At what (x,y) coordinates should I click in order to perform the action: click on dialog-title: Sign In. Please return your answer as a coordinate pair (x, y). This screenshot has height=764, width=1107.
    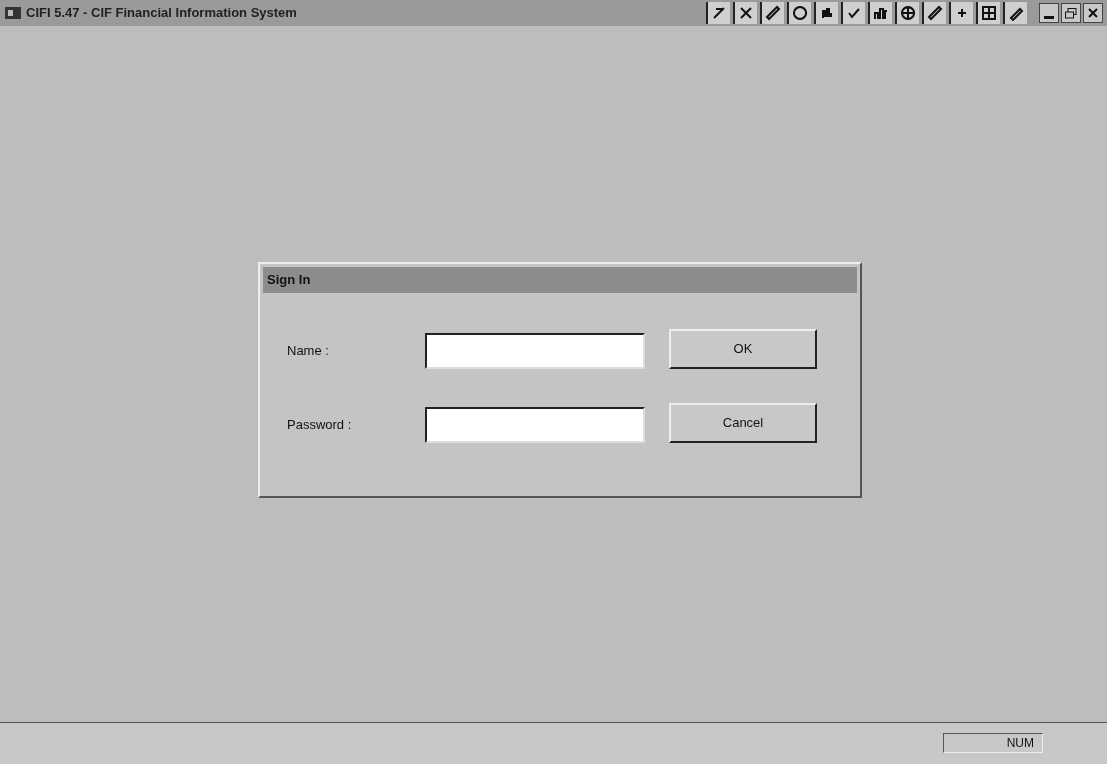
    Looking at the image, I should click on (289, 280).